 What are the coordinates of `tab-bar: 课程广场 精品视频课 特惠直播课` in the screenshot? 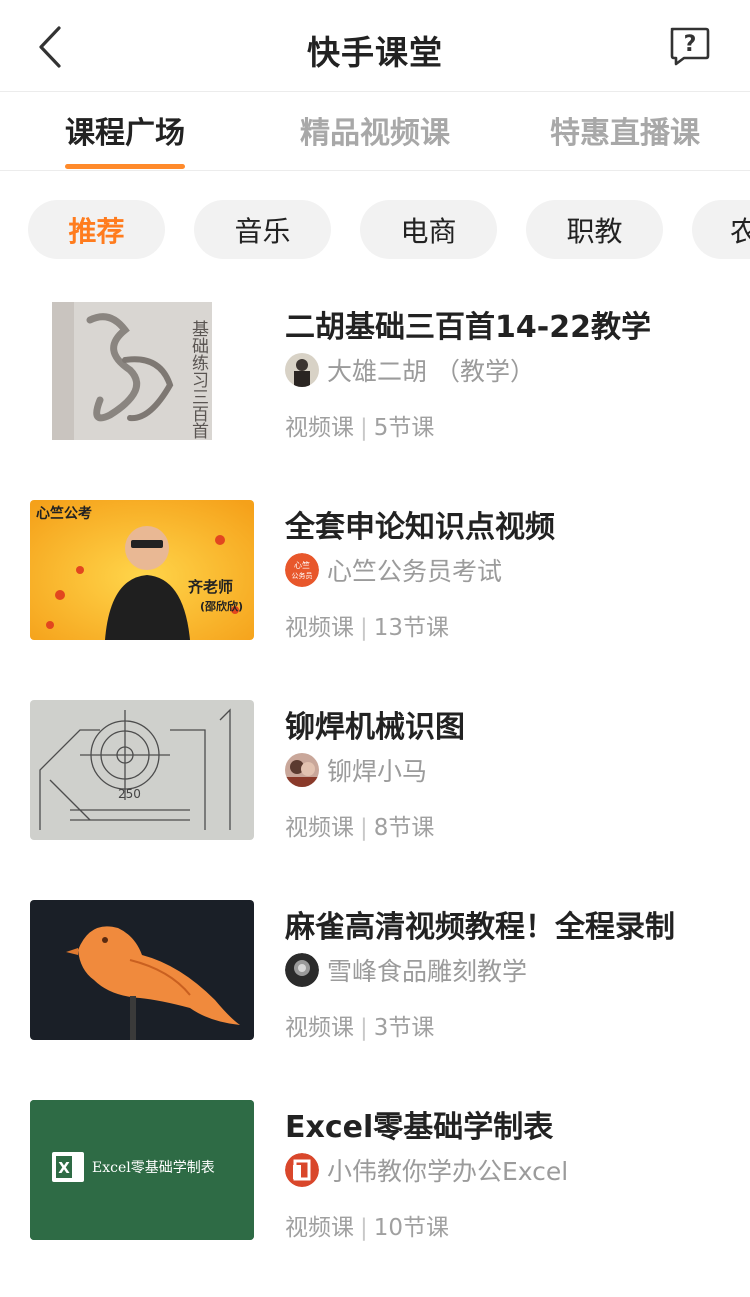 It's located at (375, 131).